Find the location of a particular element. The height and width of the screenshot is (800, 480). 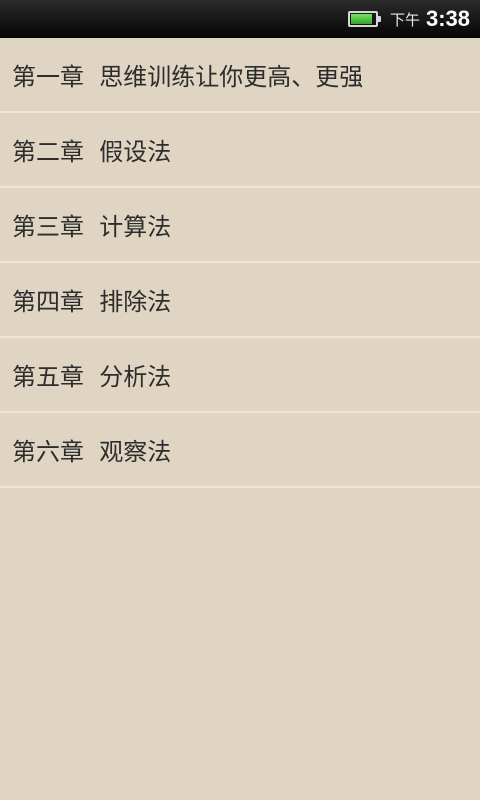

chapter-label: 第二章 假设法 is located at coordinates (92, 152).